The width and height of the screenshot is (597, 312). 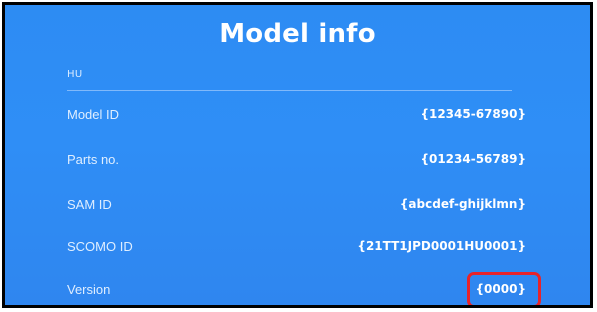 What do you see at coordinates (504, 288) in the screenshot?
I see `version-highlight-box` at bounding box center [504, 288].